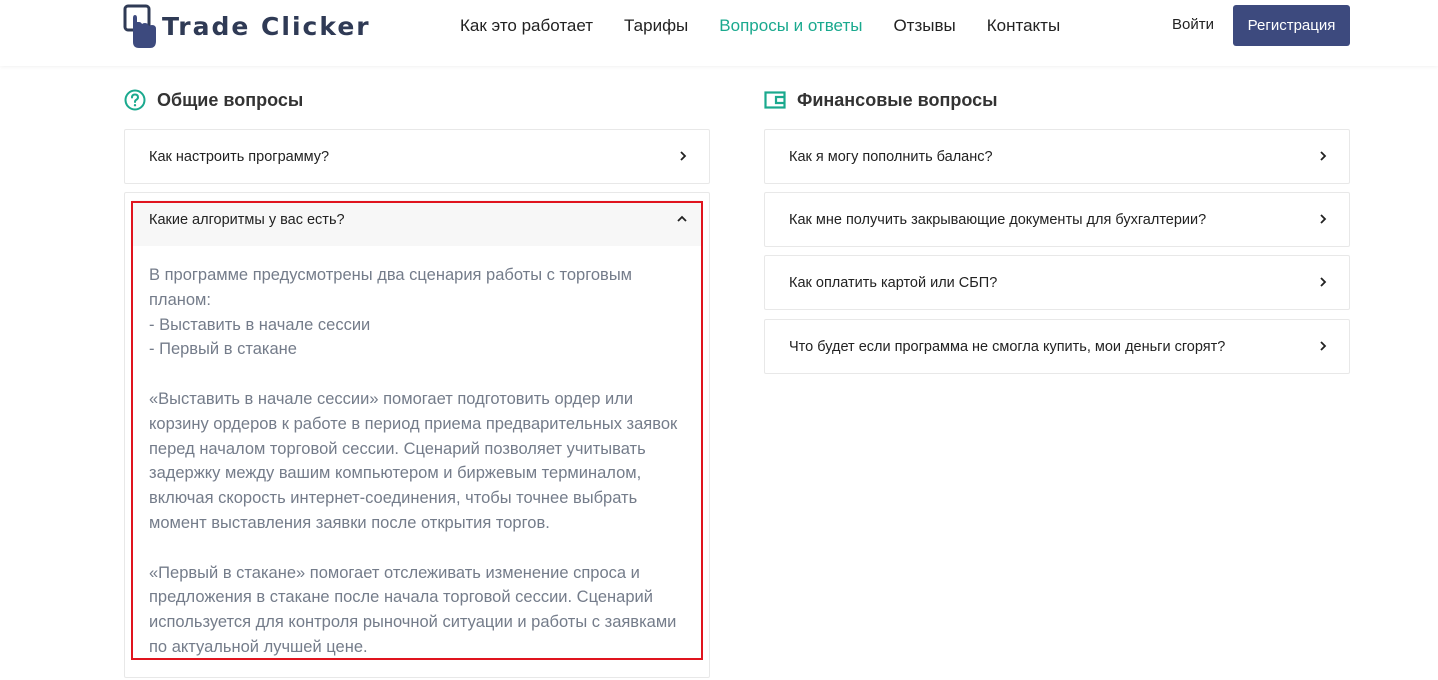 This screenshot has width=1438, height=680. I want to click on faq-question-header: Какие алгоритмы у вас есть?, so click(417, 223).